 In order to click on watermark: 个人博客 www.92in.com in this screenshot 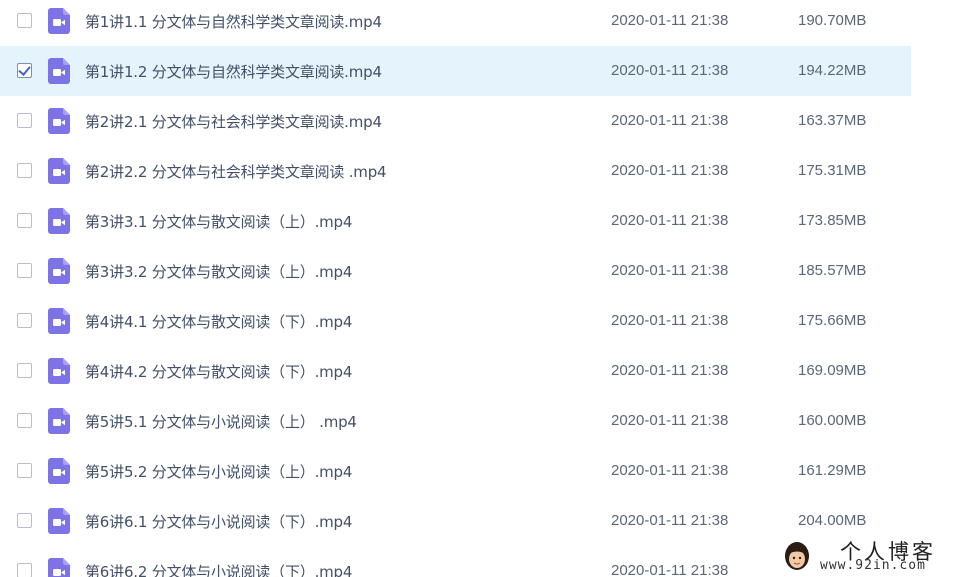, I will do `click(875, 556)`.